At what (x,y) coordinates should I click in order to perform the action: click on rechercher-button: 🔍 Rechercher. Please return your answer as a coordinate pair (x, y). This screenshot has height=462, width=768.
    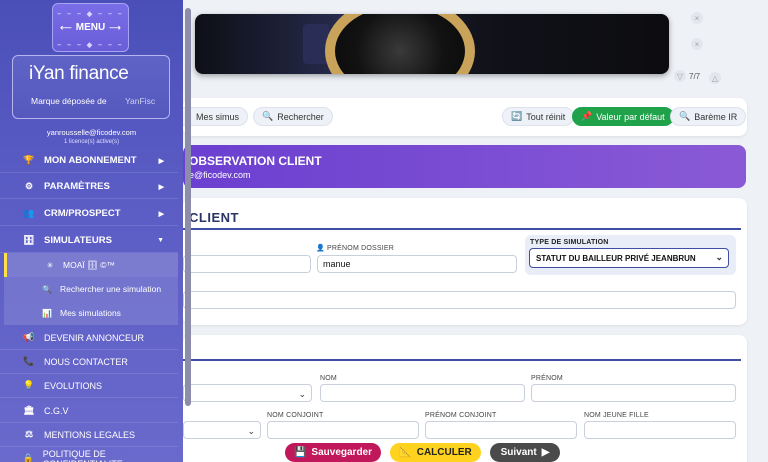
    Looking at the image, I should click on (293, 116).